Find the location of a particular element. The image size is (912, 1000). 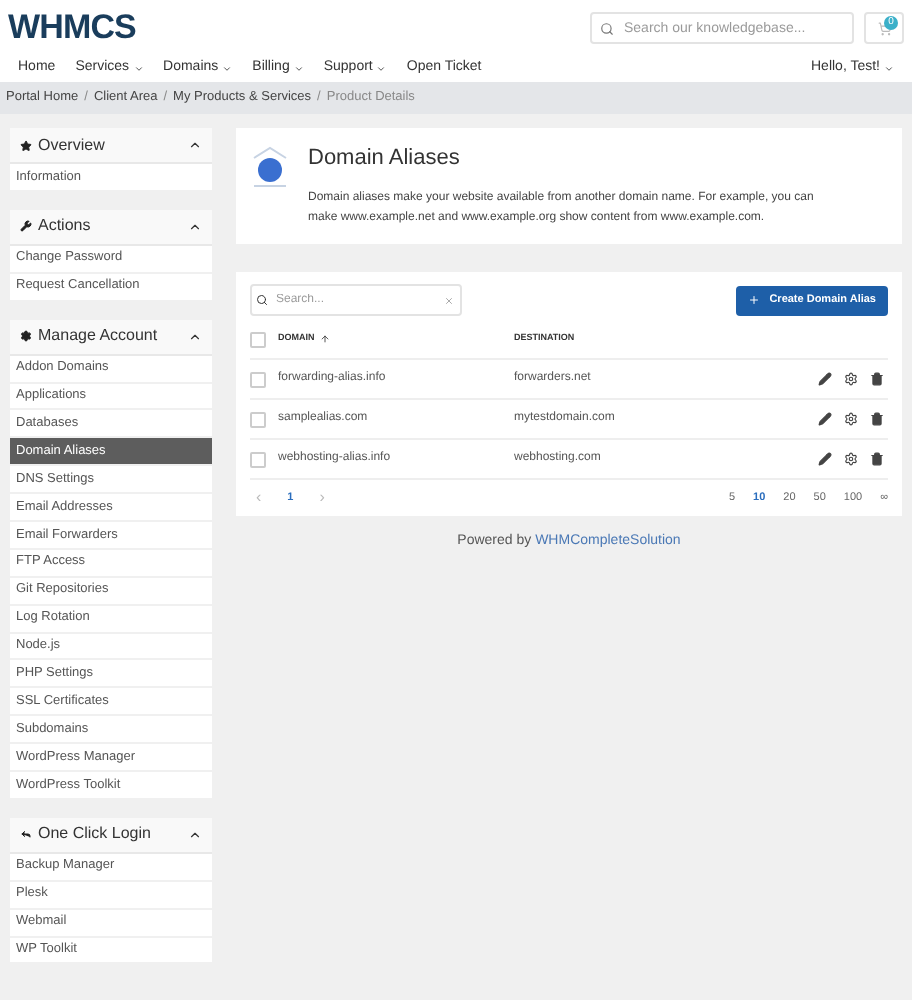

panel-header: One Click Login is located at coordinates (111, 835).